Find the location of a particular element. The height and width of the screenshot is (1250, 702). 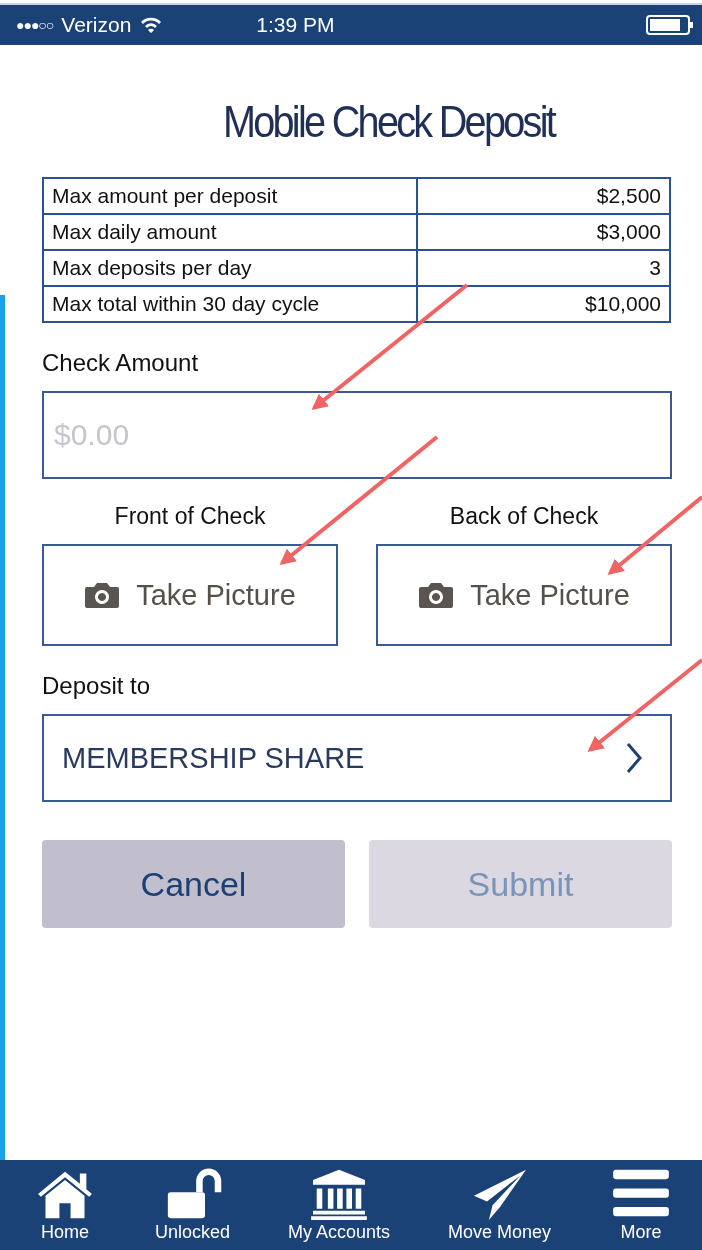

table-cell: Max total within 30 day cycle is located at coordinates (230, 304).